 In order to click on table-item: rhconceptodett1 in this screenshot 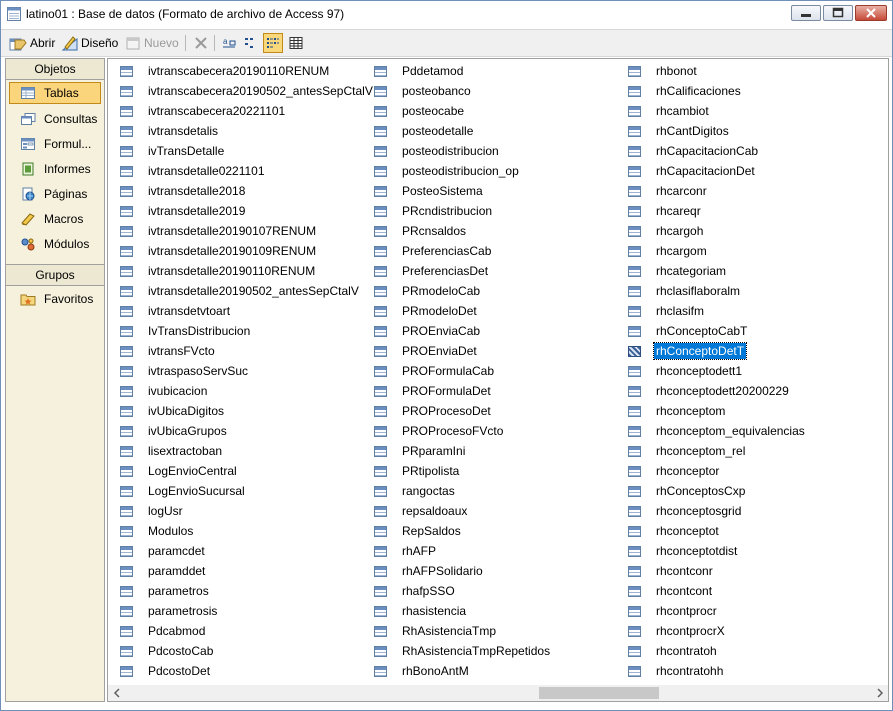, I will do `click(711, 371)`.